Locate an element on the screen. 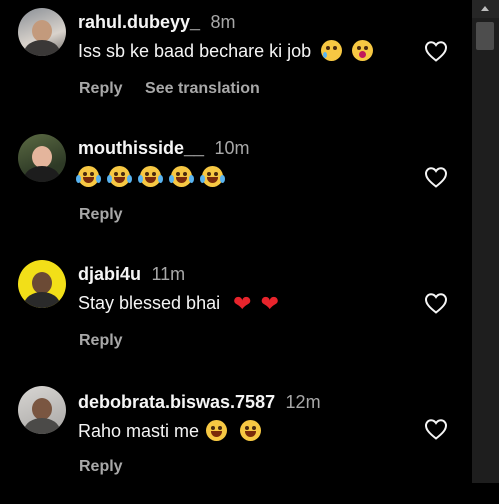 This screenshot has height=504, width=499. comment-meta: debobrata.biswas.7587 12m is located at coordinates (199, 402).